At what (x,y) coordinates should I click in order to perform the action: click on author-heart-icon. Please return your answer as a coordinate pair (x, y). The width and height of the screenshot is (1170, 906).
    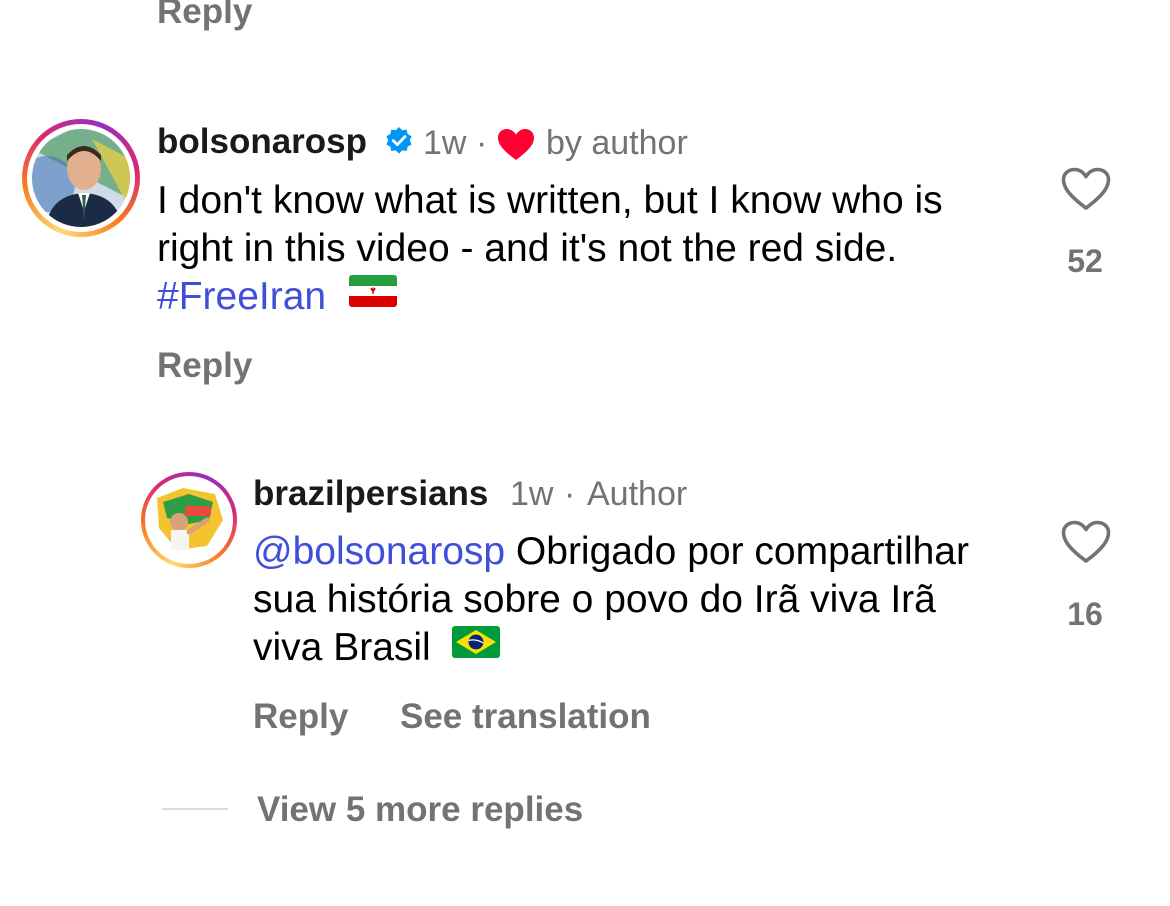
    Looking at the image, I should click on (516, 145).